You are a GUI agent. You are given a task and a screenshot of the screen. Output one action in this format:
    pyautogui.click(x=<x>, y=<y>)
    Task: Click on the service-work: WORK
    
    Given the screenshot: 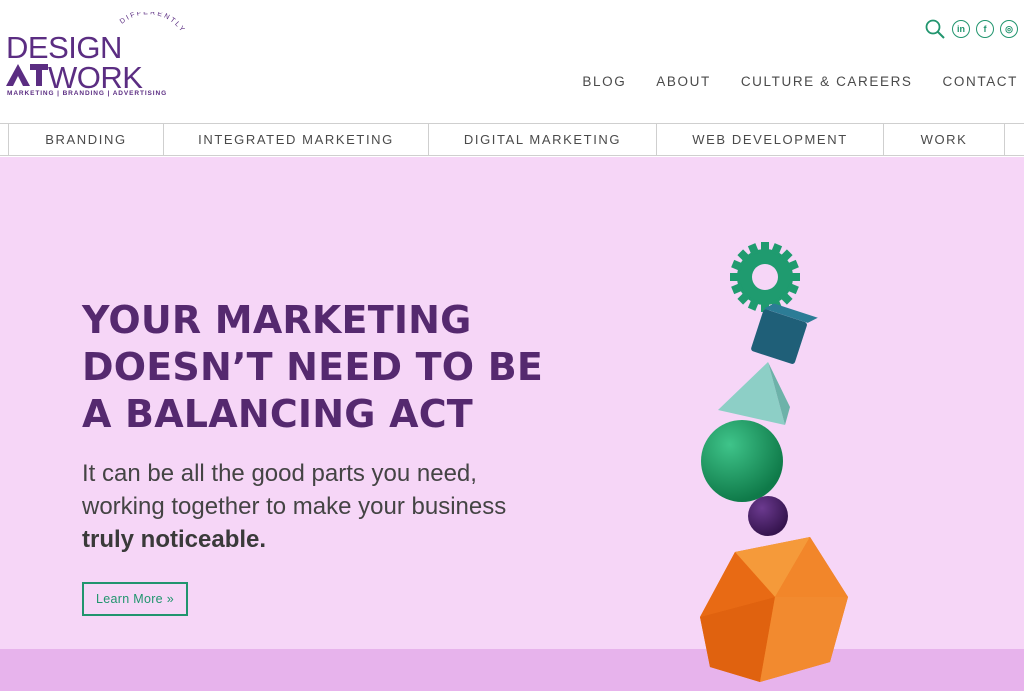 What is the action you would take?
    pyautogui.click(x=944, y=139)
    